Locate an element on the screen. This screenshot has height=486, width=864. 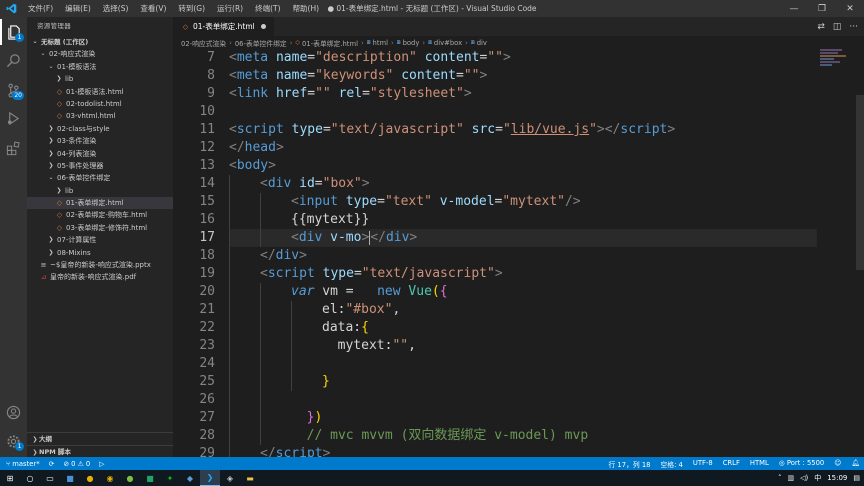
extensions-icon is located at coordinates (13, 148).